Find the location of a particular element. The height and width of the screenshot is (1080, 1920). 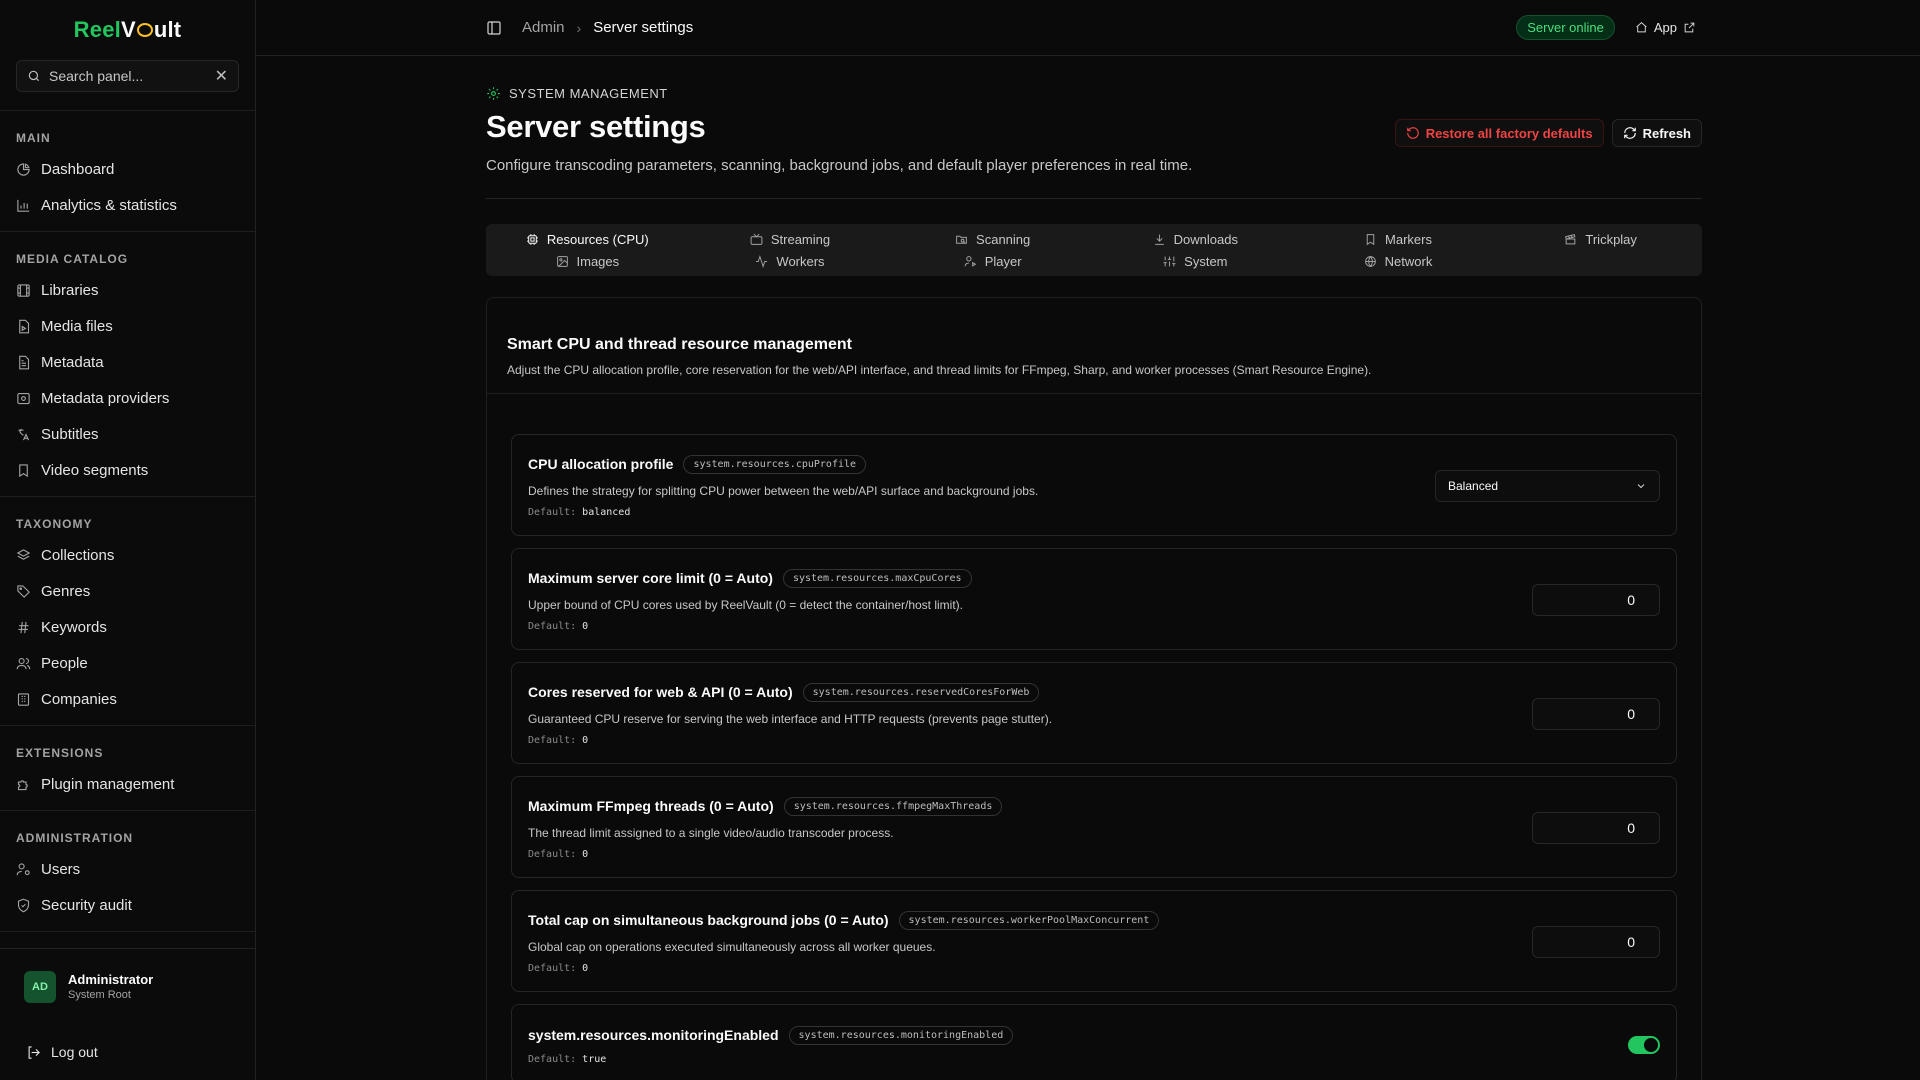

sidebar-item-media-files: Media files is located at coordinates (127, 326).